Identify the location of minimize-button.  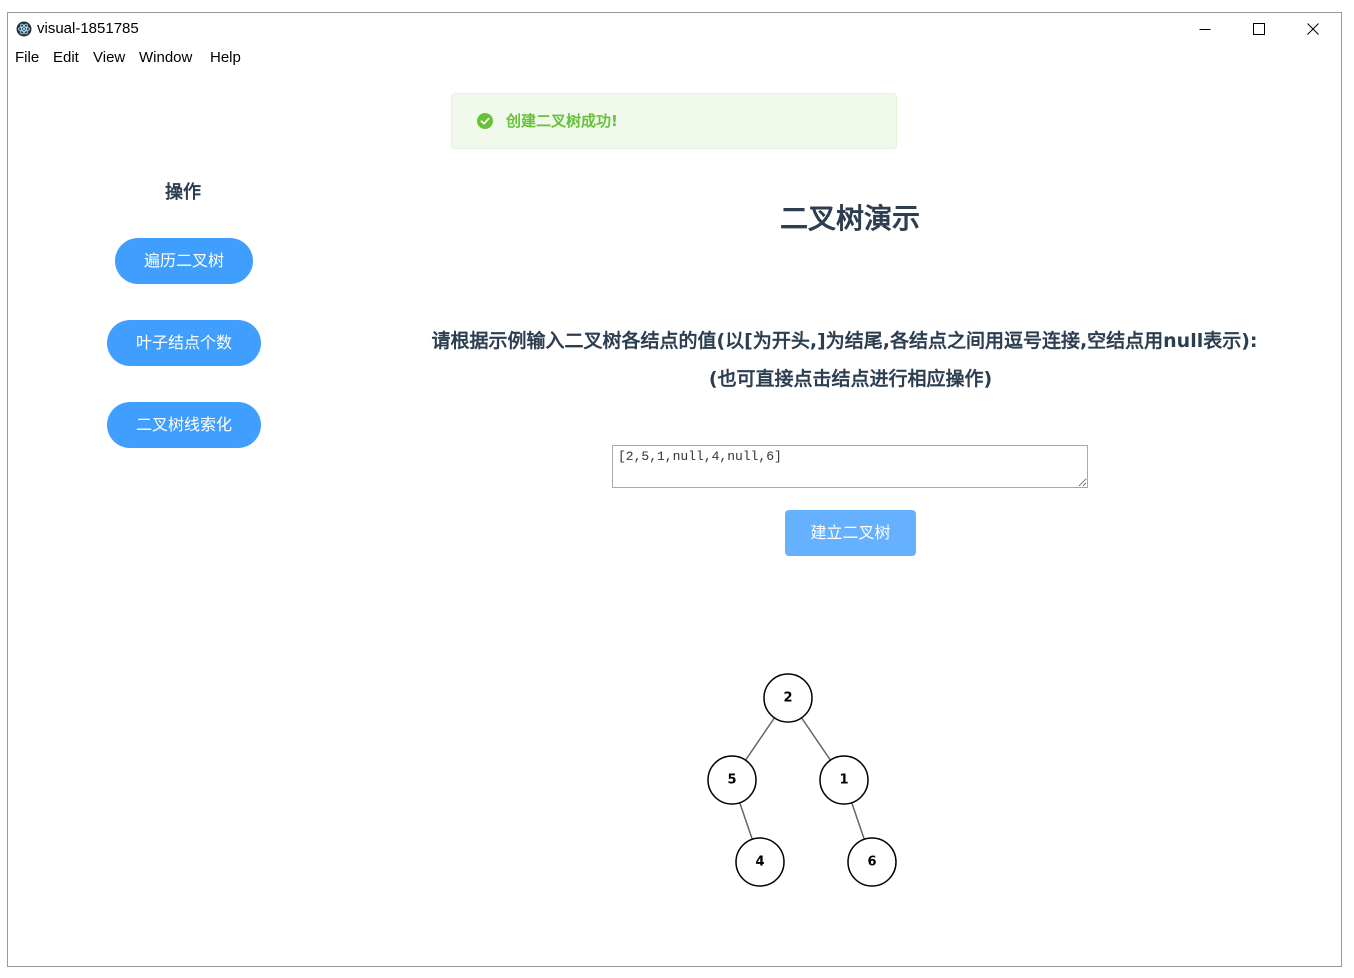
(1205, 29).